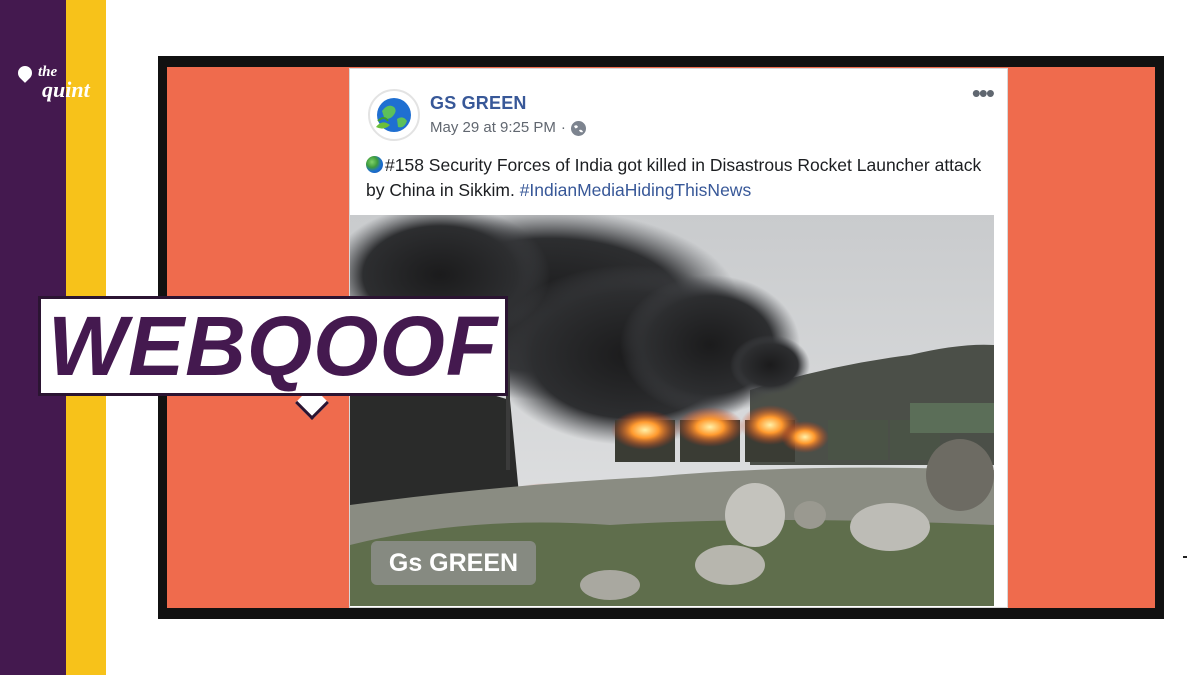 This screenshot has width=1200, height=675. What do you see at coordinates (1185, 557) in the screenshot?
I see `stray-mark` at bounding box center [1185, 557].